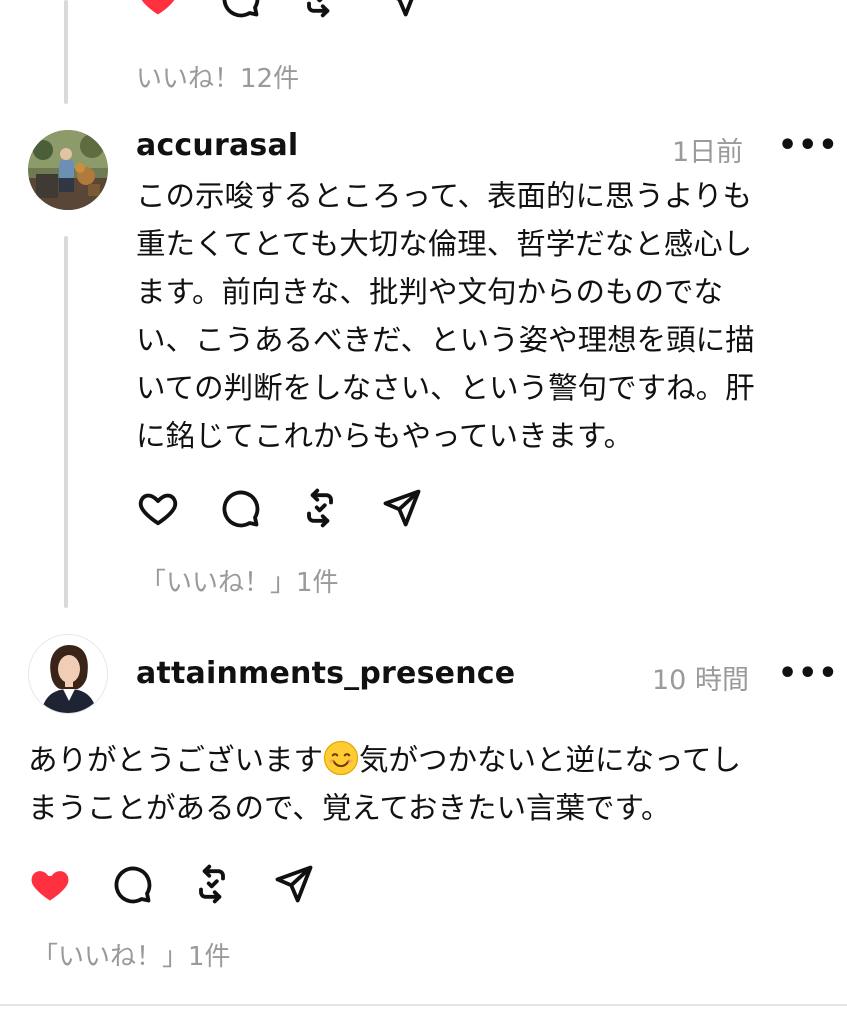  I want to click on comment-line: まうことがあるので、覚えておきたい言葉です。, so click(349, 808).